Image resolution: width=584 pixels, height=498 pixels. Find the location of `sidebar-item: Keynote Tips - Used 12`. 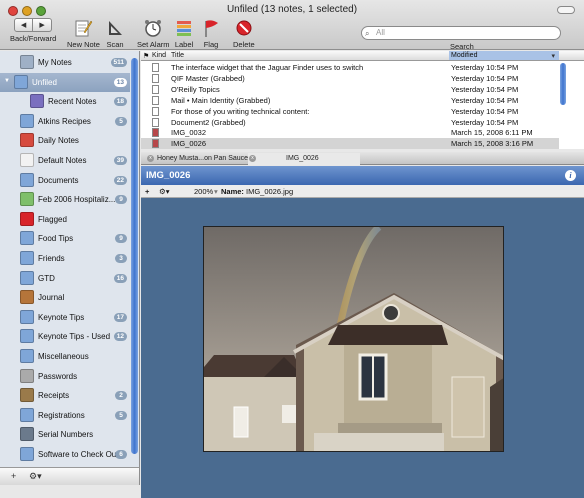

sidebar-item: Keynote Tips - Used 12 is located at coordinates (65, 336).